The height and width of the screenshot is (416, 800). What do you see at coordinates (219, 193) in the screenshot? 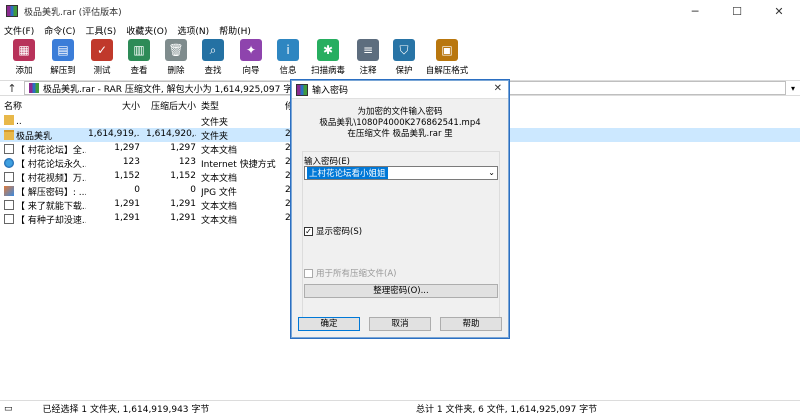
I see `cell-type: JPG 文件` at bounding box center [219, 193].